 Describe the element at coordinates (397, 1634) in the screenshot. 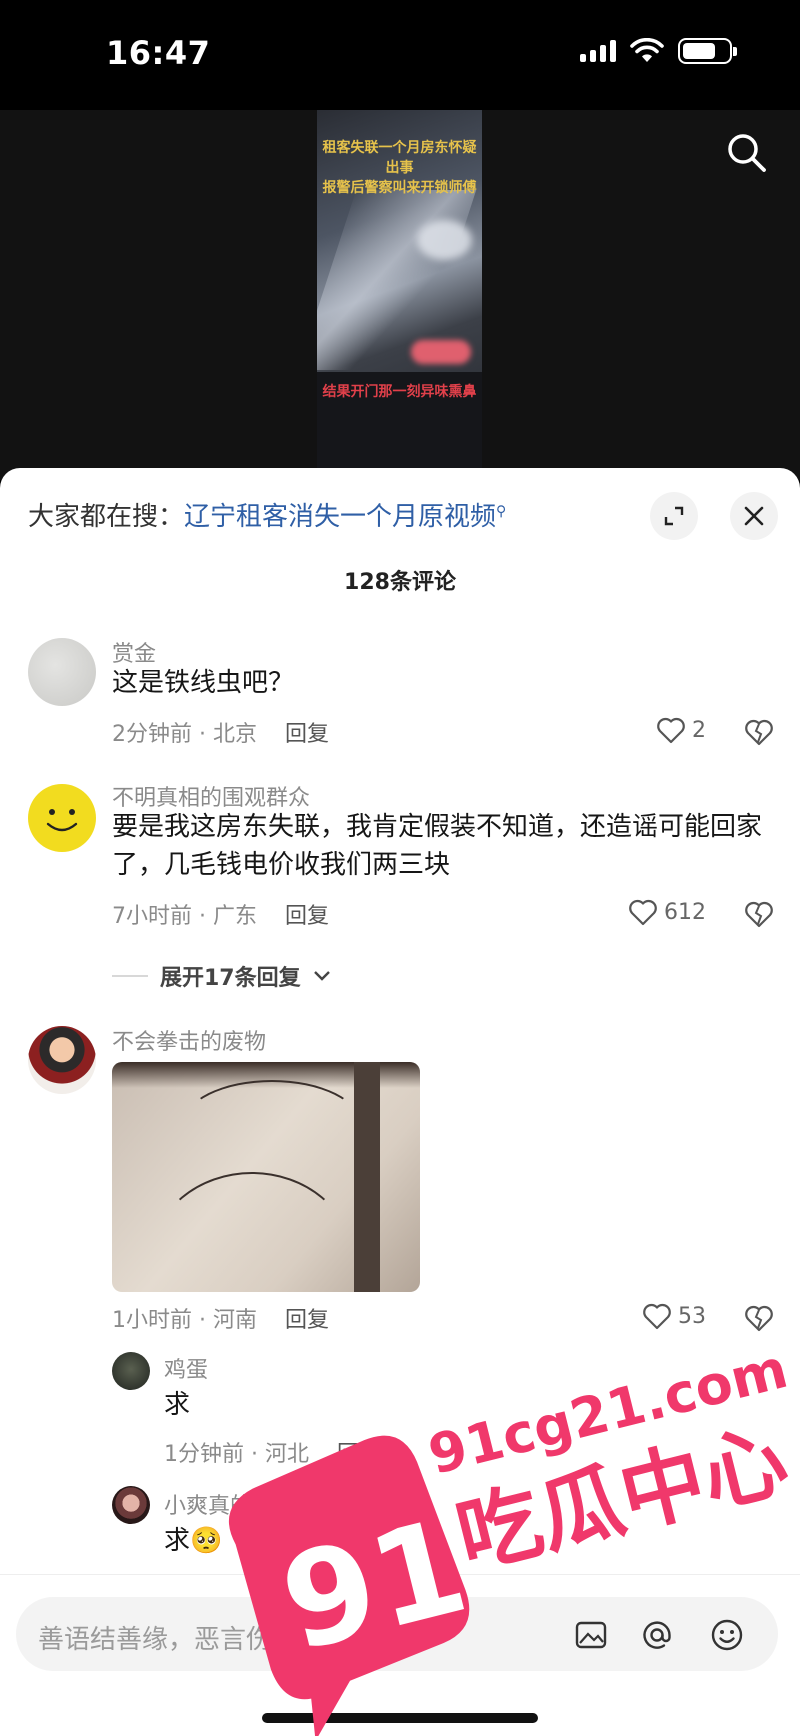

I see `comment-input: 善语结善缘，恶言伤人心` at that location.